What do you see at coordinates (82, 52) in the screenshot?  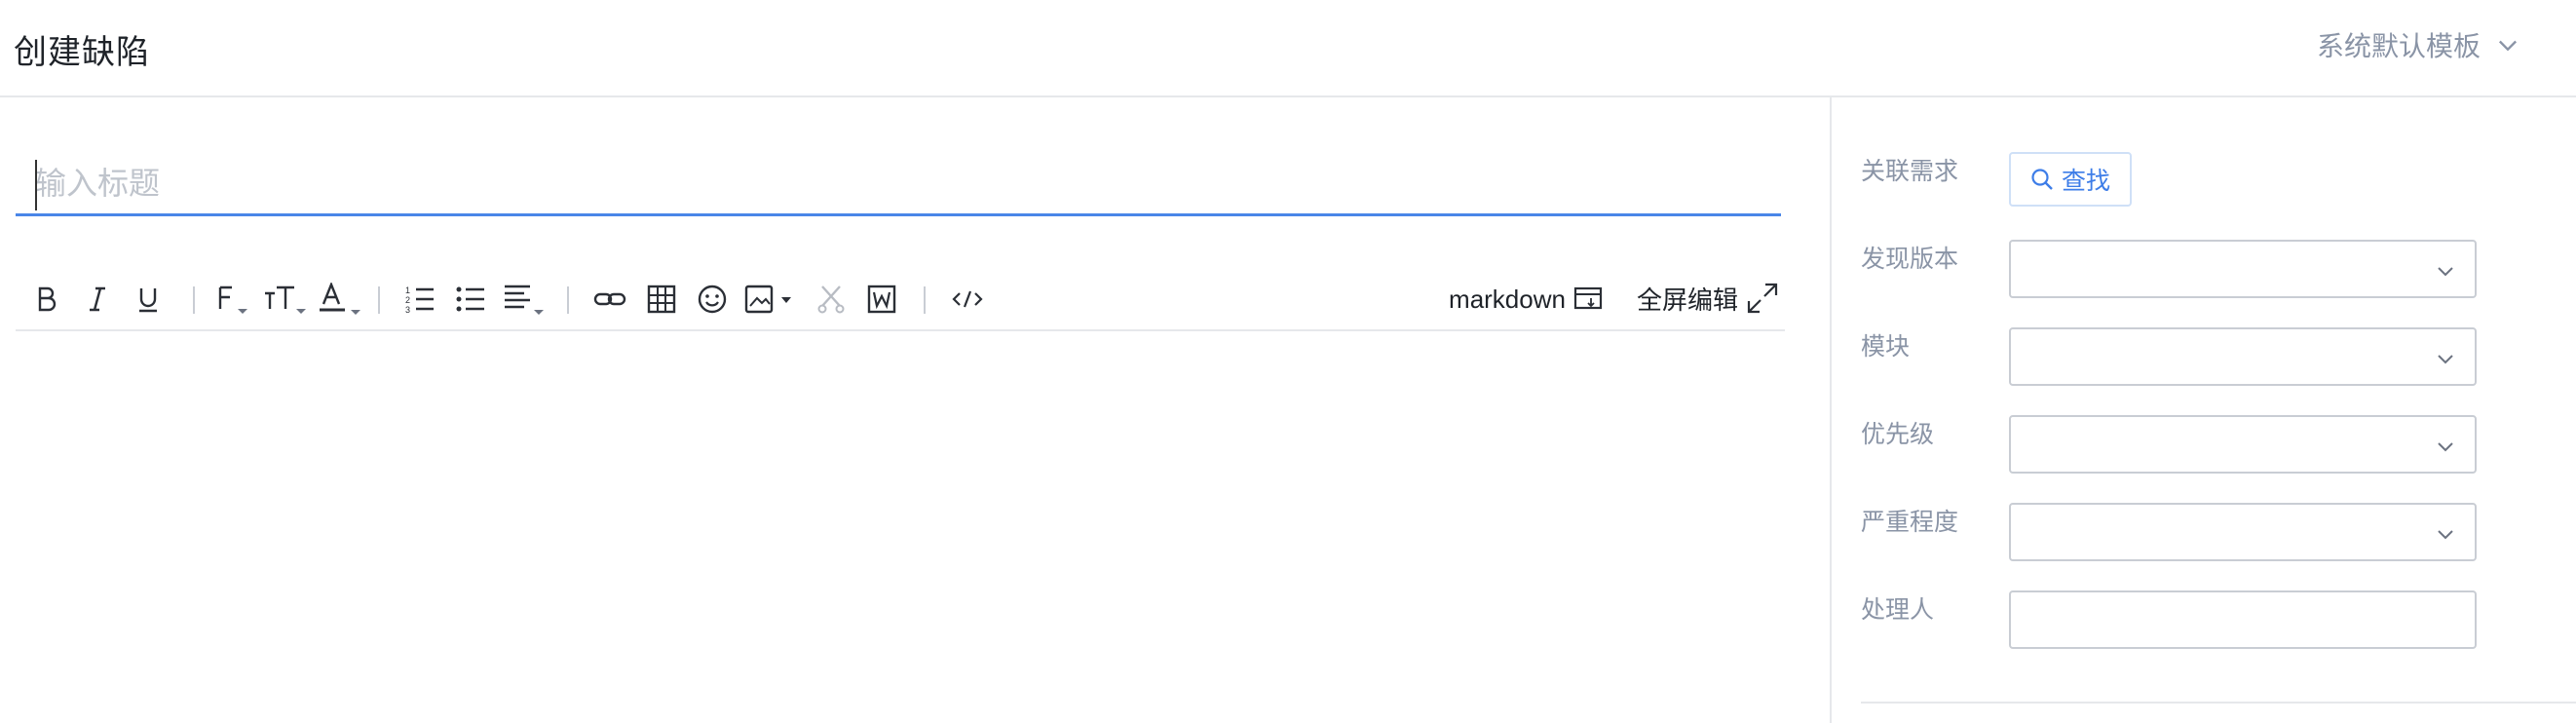 I see `page-title: 创建缺陷` at bounding box center [82, 52].